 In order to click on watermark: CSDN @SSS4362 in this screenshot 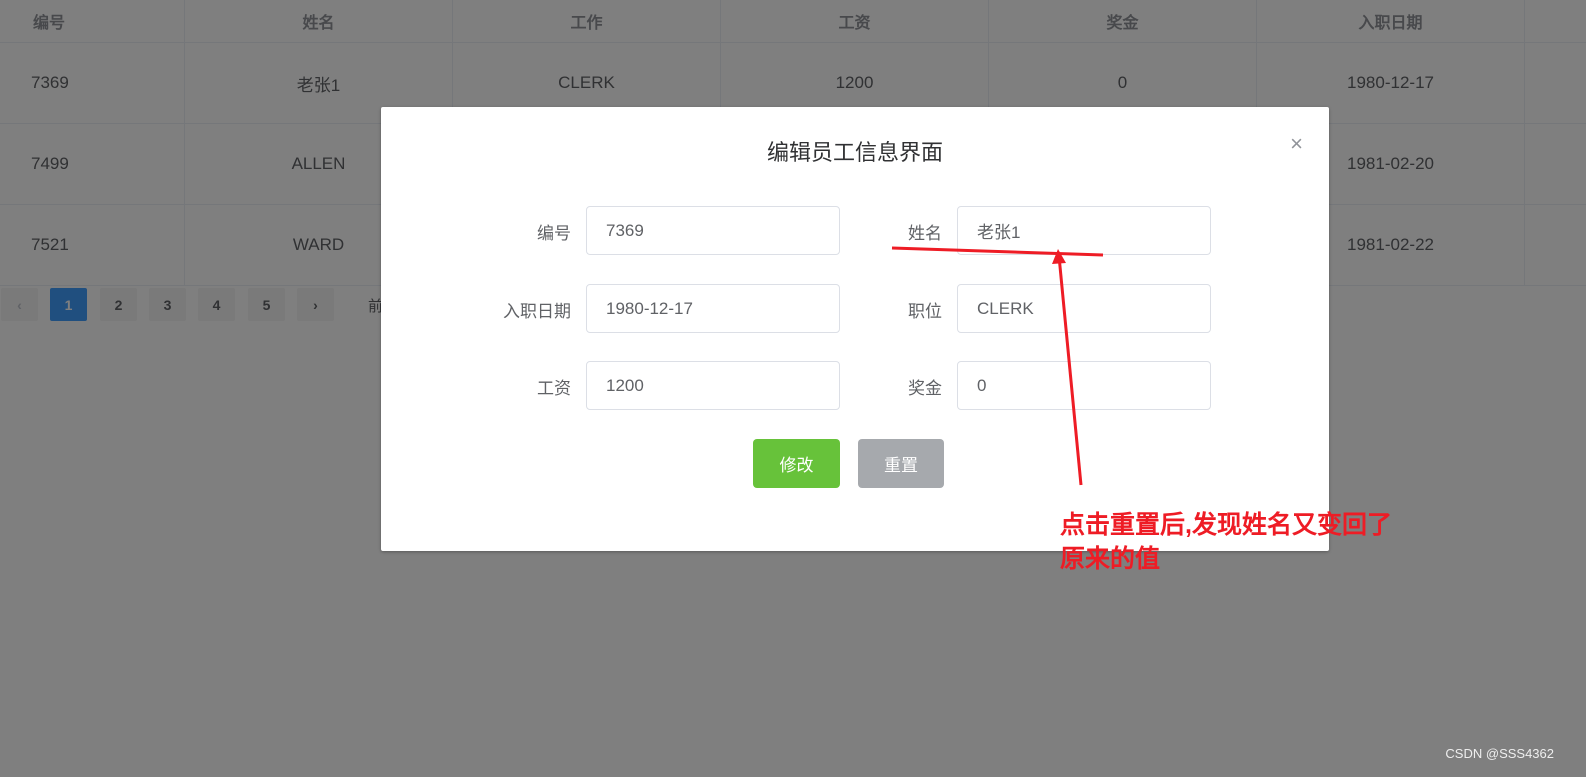, I will do `click(1499, 753)`.